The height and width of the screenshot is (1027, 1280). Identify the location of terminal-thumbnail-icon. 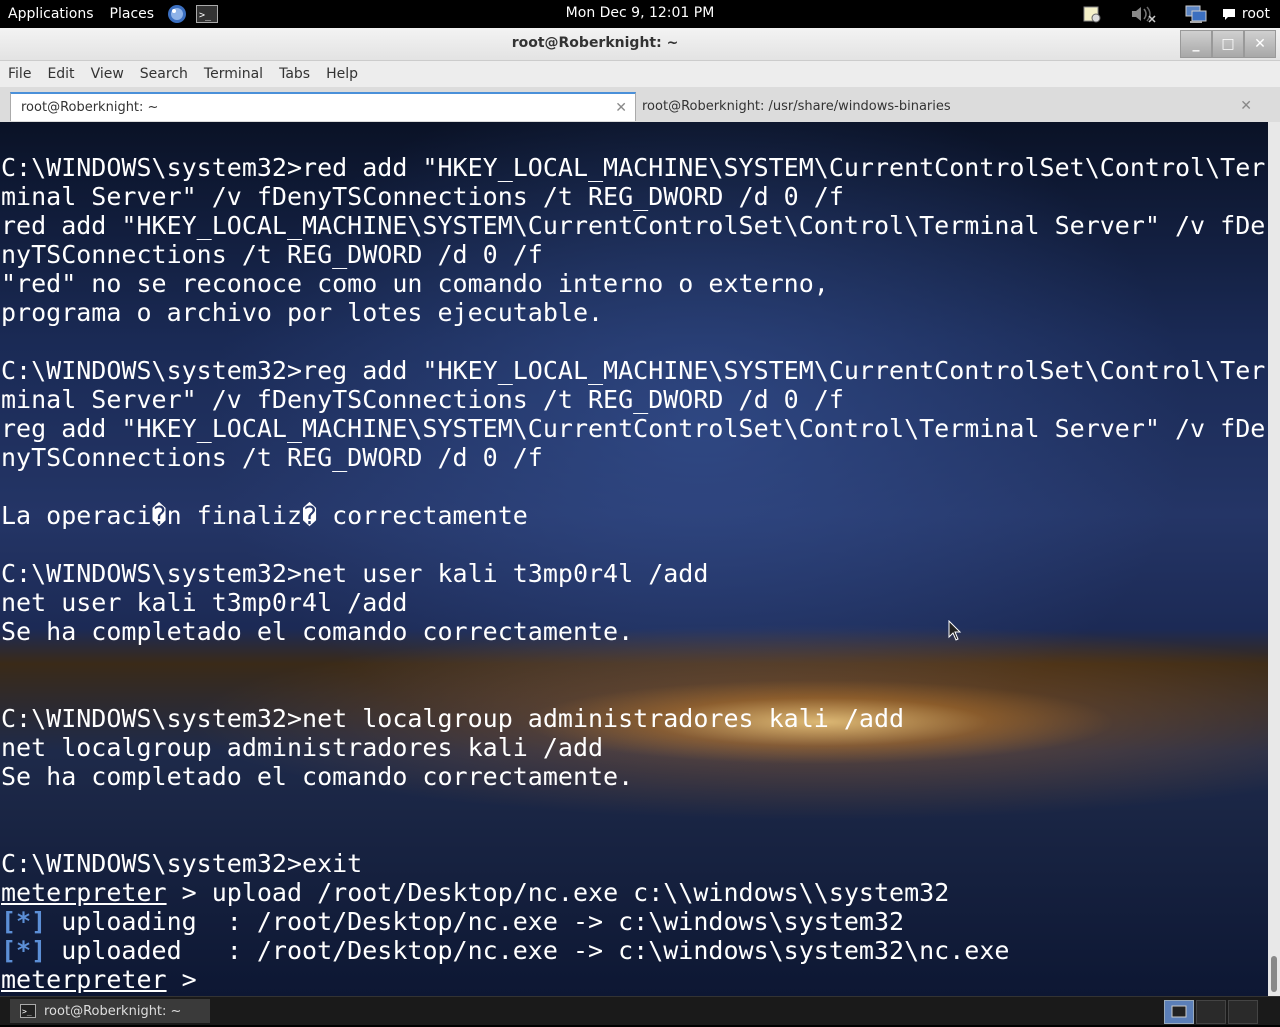
(1179, 1011).